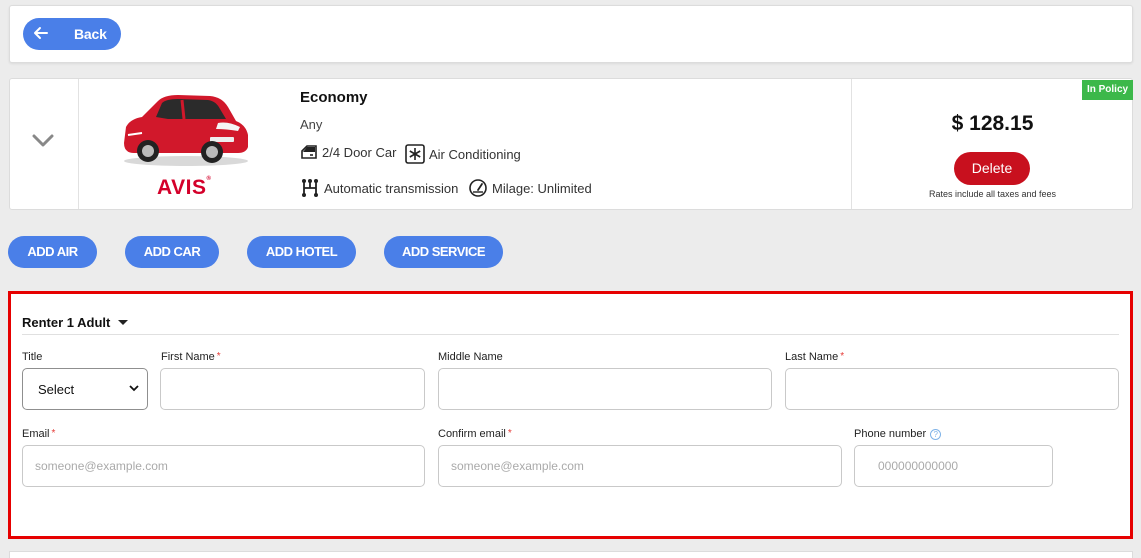 The height and width of the screenshot is (558, 1141). Describe the element at coordinates (32, 357) in the screenshot. I see `title-label: Title` at that location.